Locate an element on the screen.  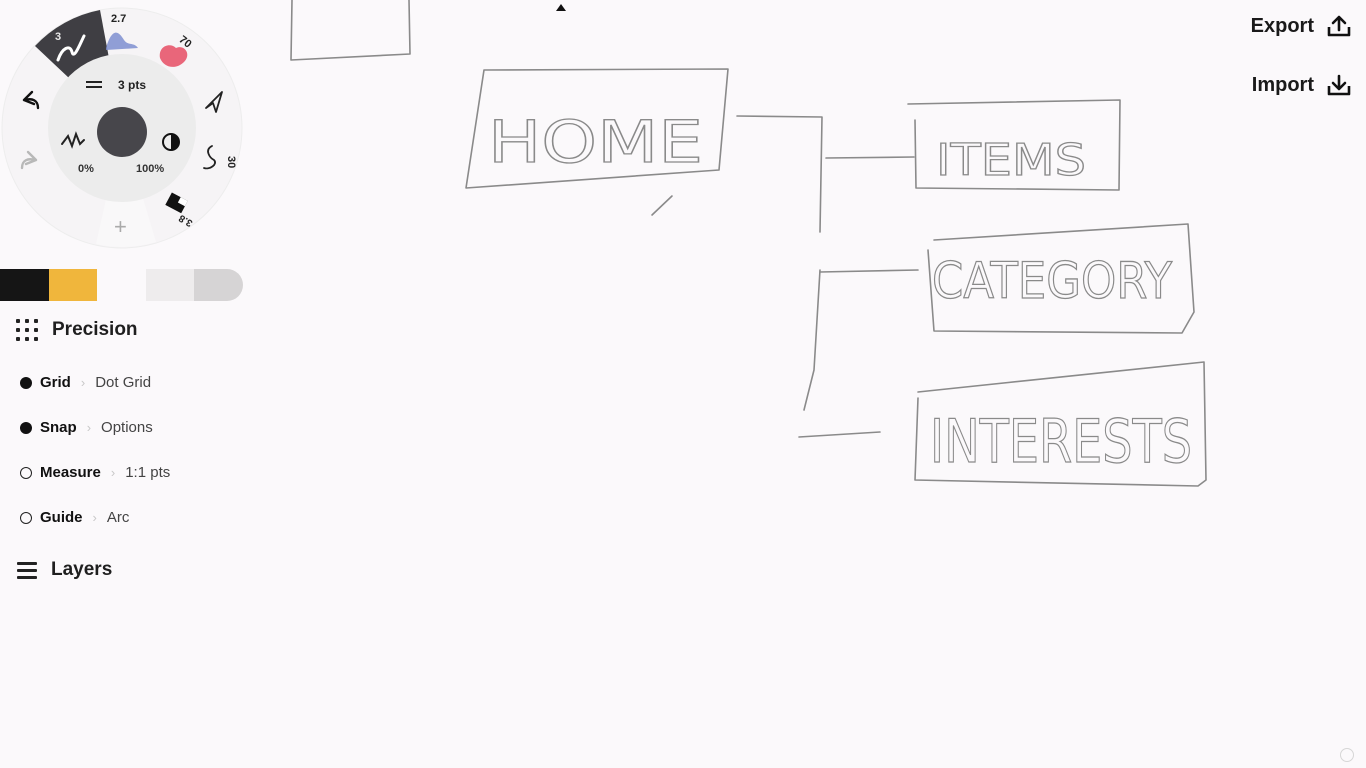
import-icon is located at coordinates (1339, 85).